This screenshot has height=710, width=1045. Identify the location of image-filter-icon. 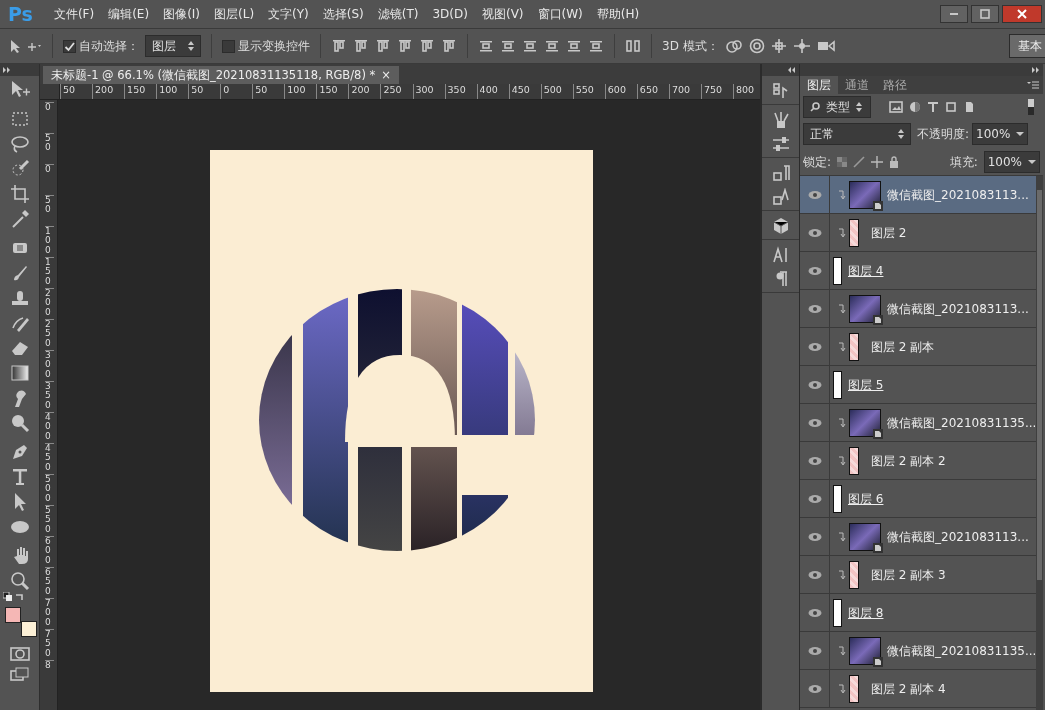
(896, 107).